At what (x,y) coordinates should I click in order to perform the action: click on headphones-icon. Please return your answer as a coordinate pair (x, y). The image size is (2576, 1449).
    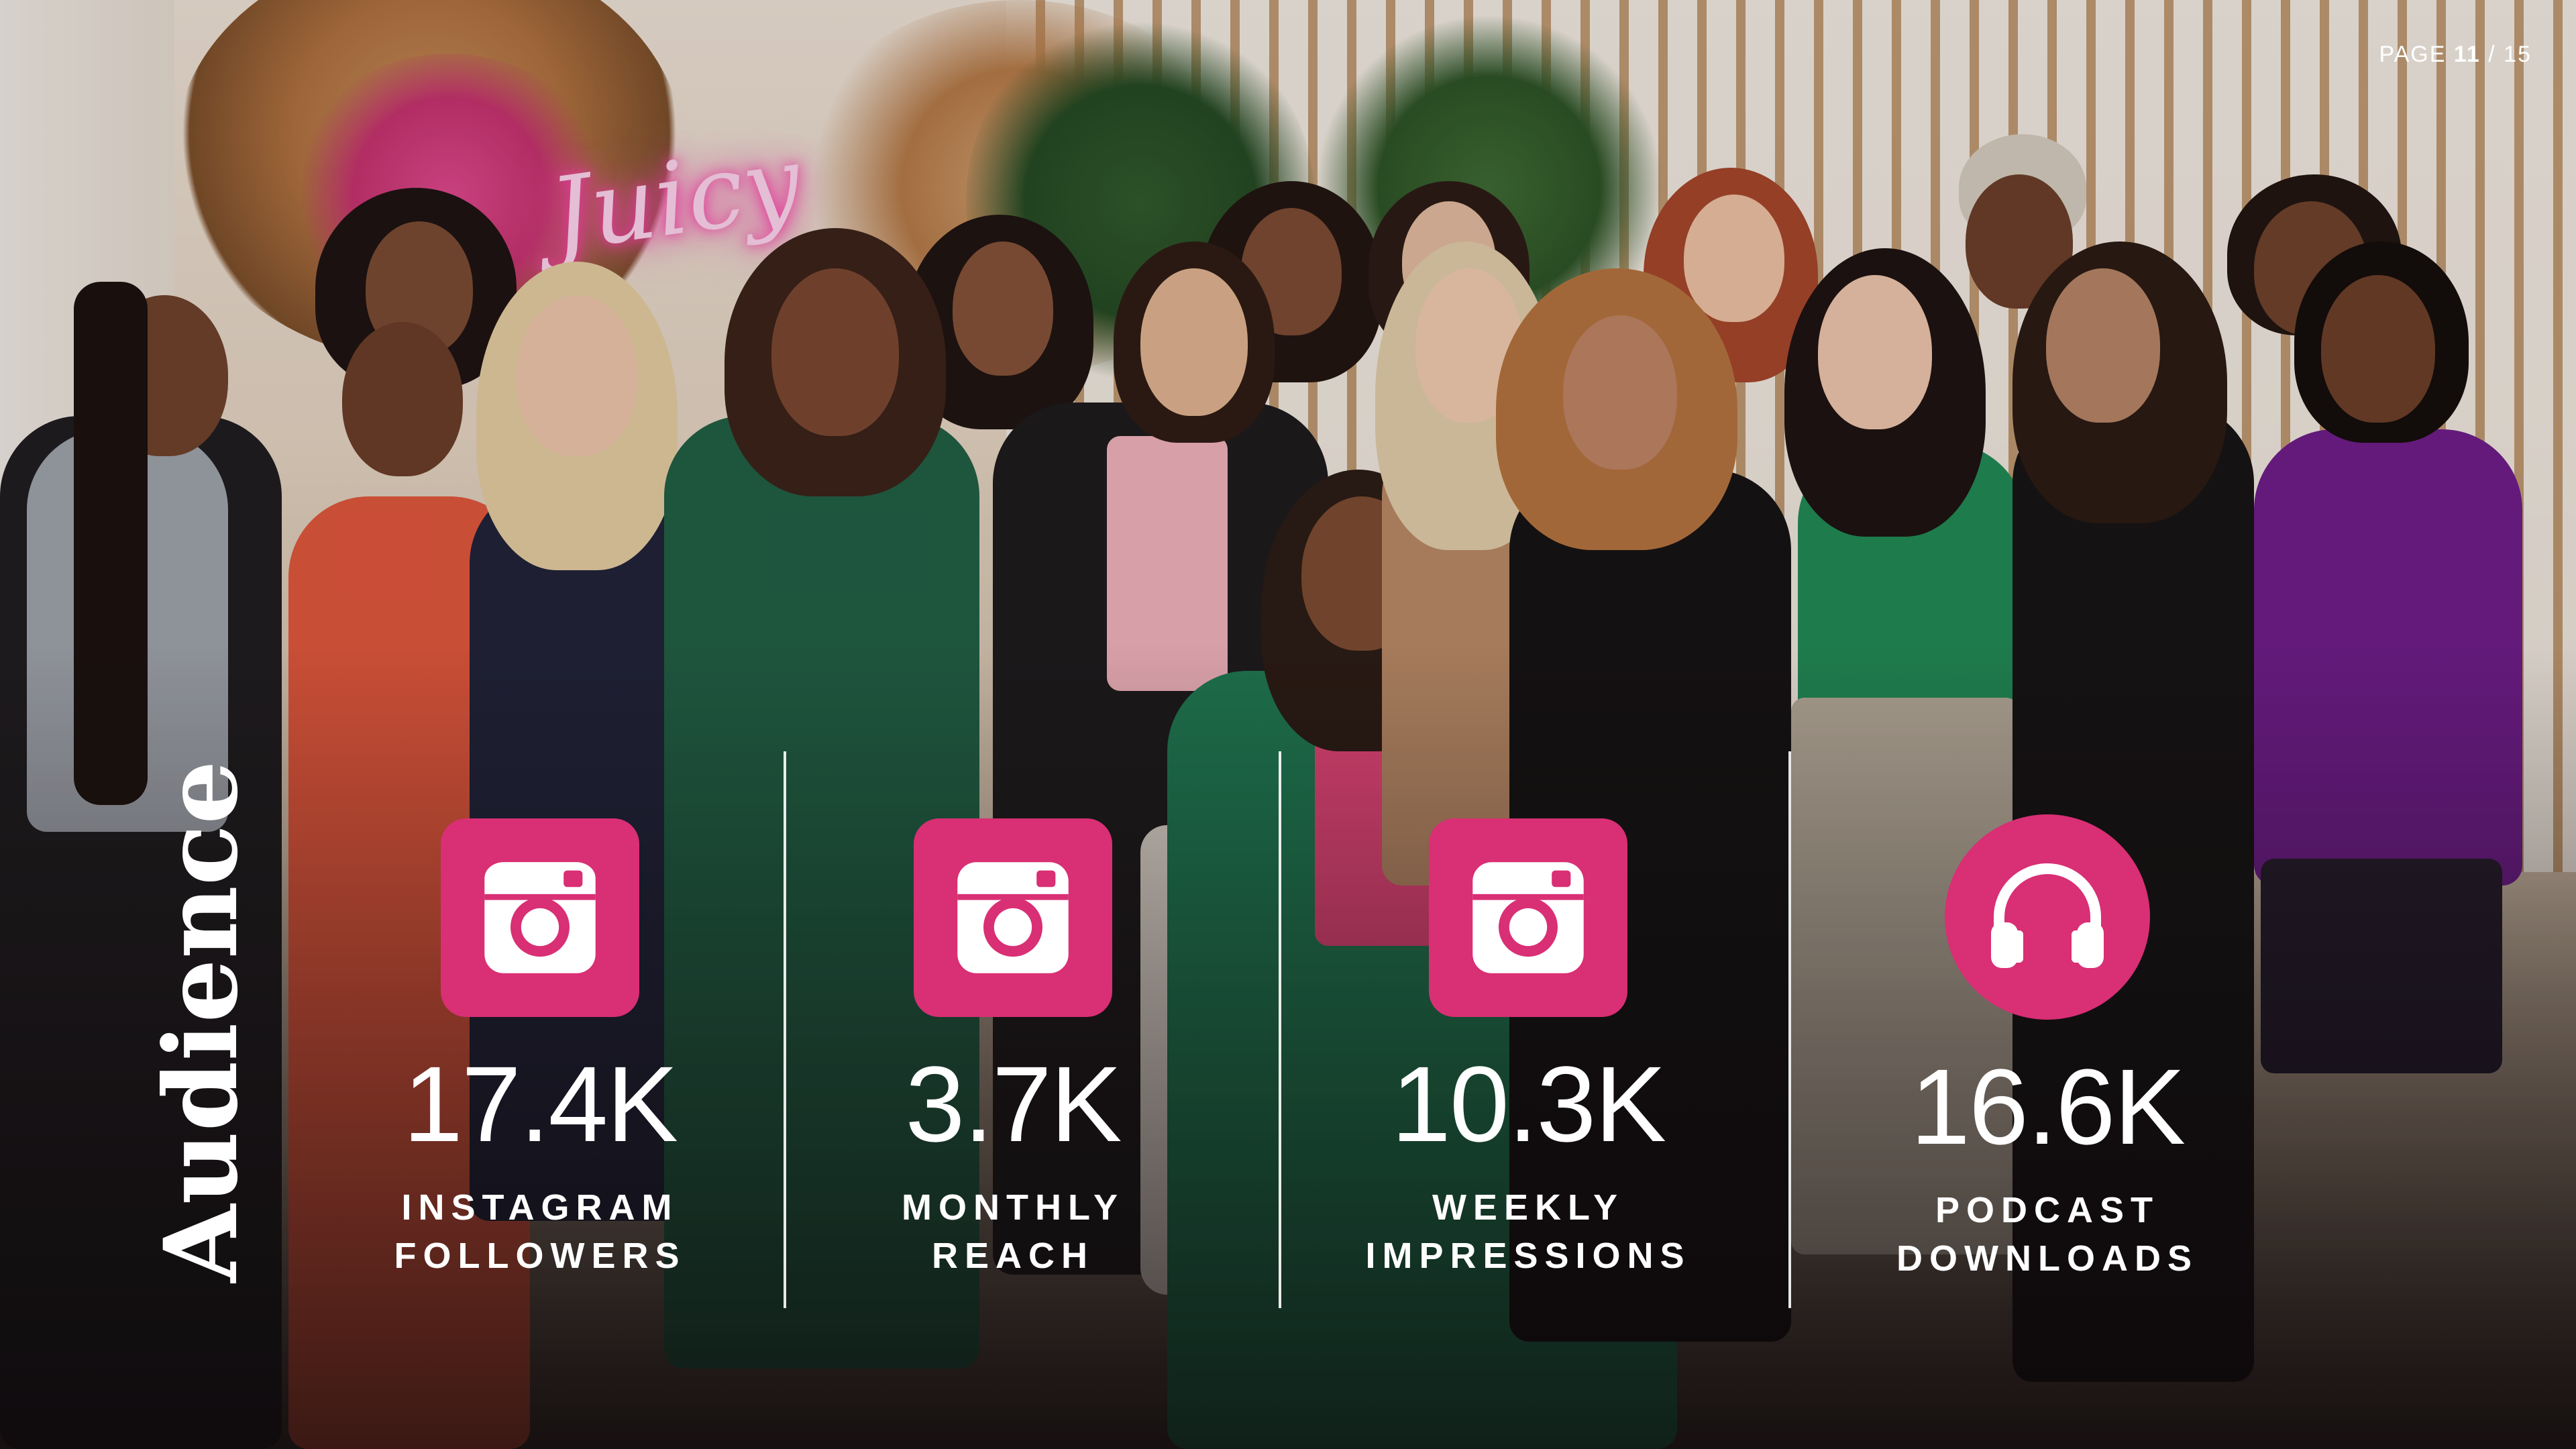
    Looking at the image, I should click on (2047, 917).